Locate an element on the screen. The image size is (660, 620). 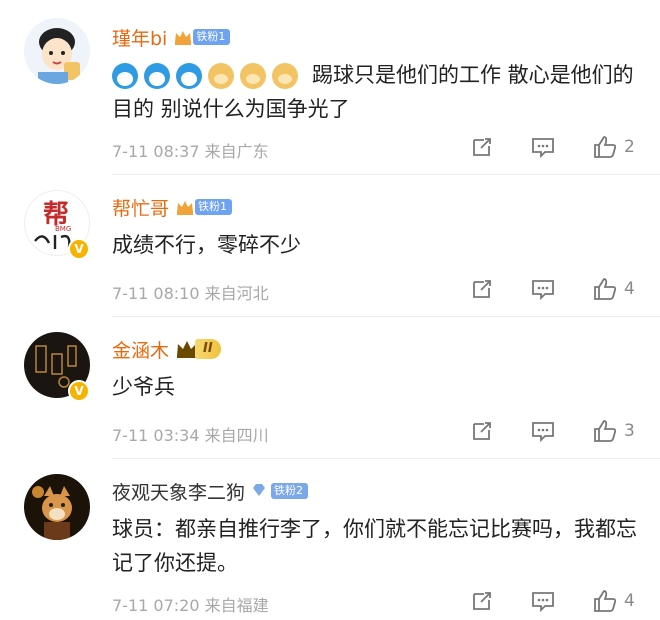
vip-level: II is located at coordinates (208, 349).